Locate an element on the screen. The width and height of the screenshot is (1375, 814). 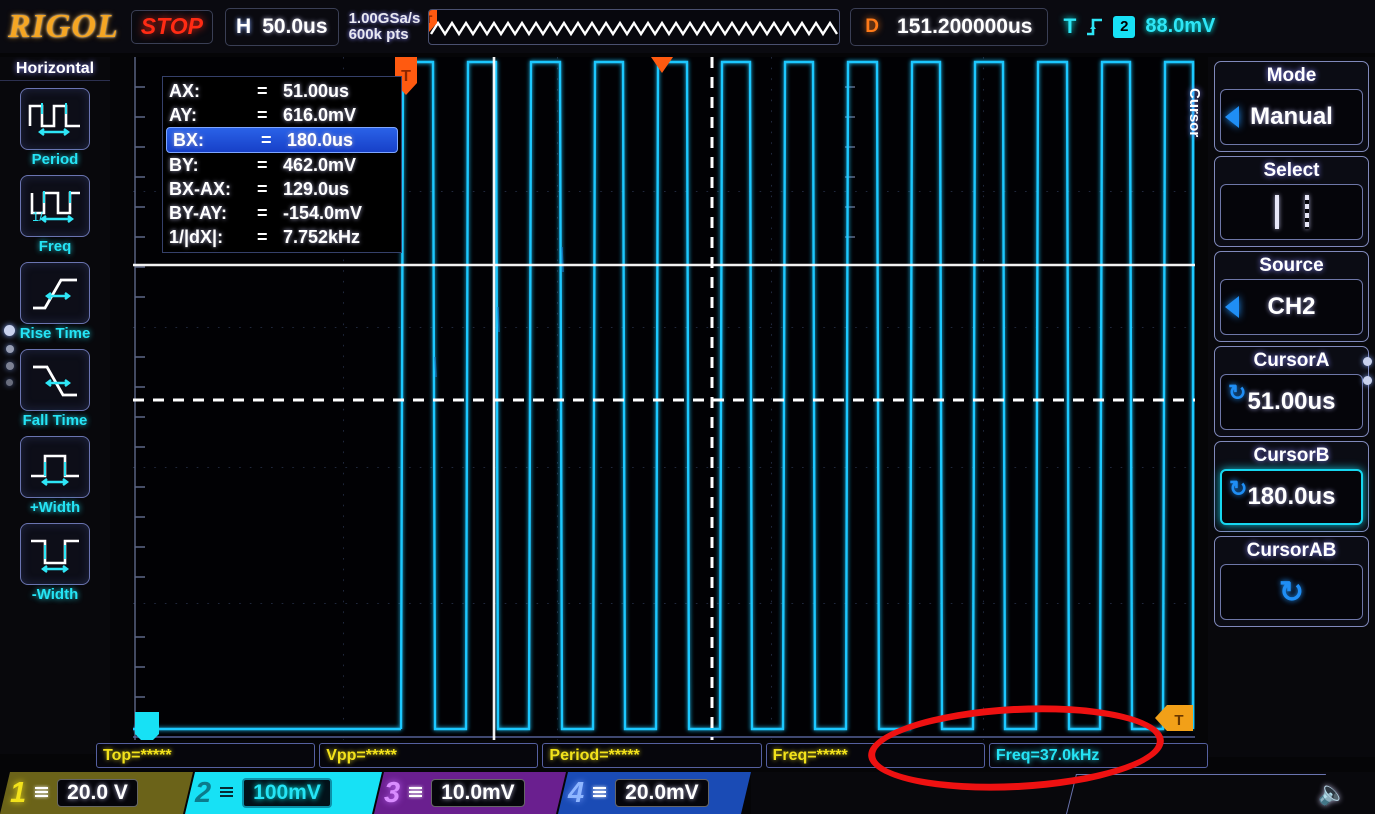
menu-group-select: Select is located at coordinates (1291, 201).